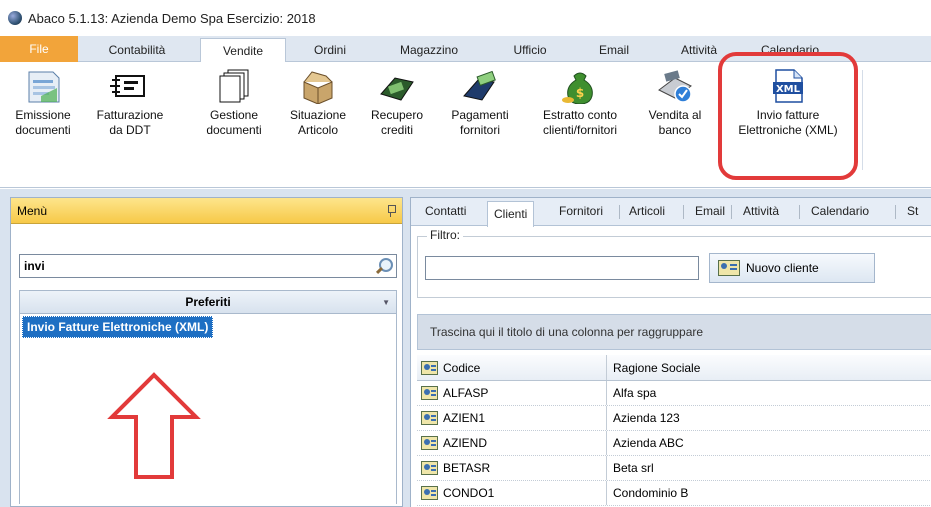 Image resolution: width=931 pixels, height=507 pixels. I want to click on highlight-ring, so click(788, 116).